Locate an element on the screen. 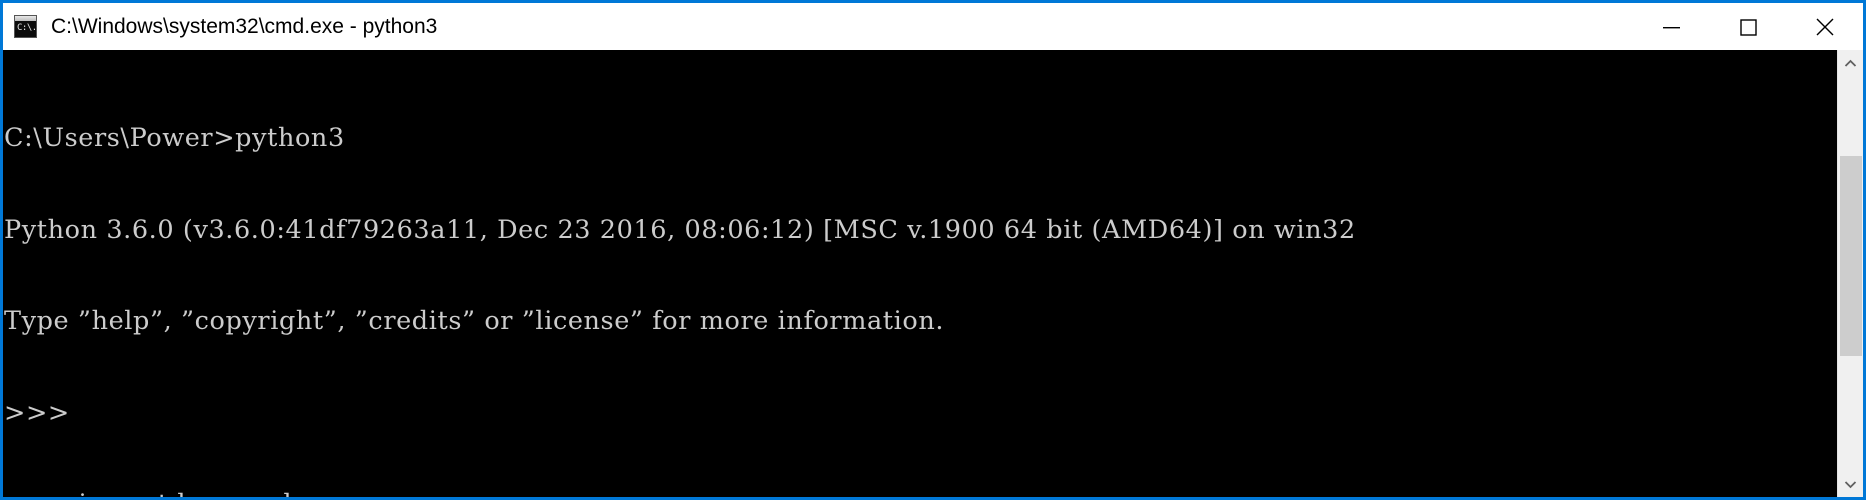  console-line: >>> import keyword is located at coordinates (920, 493).